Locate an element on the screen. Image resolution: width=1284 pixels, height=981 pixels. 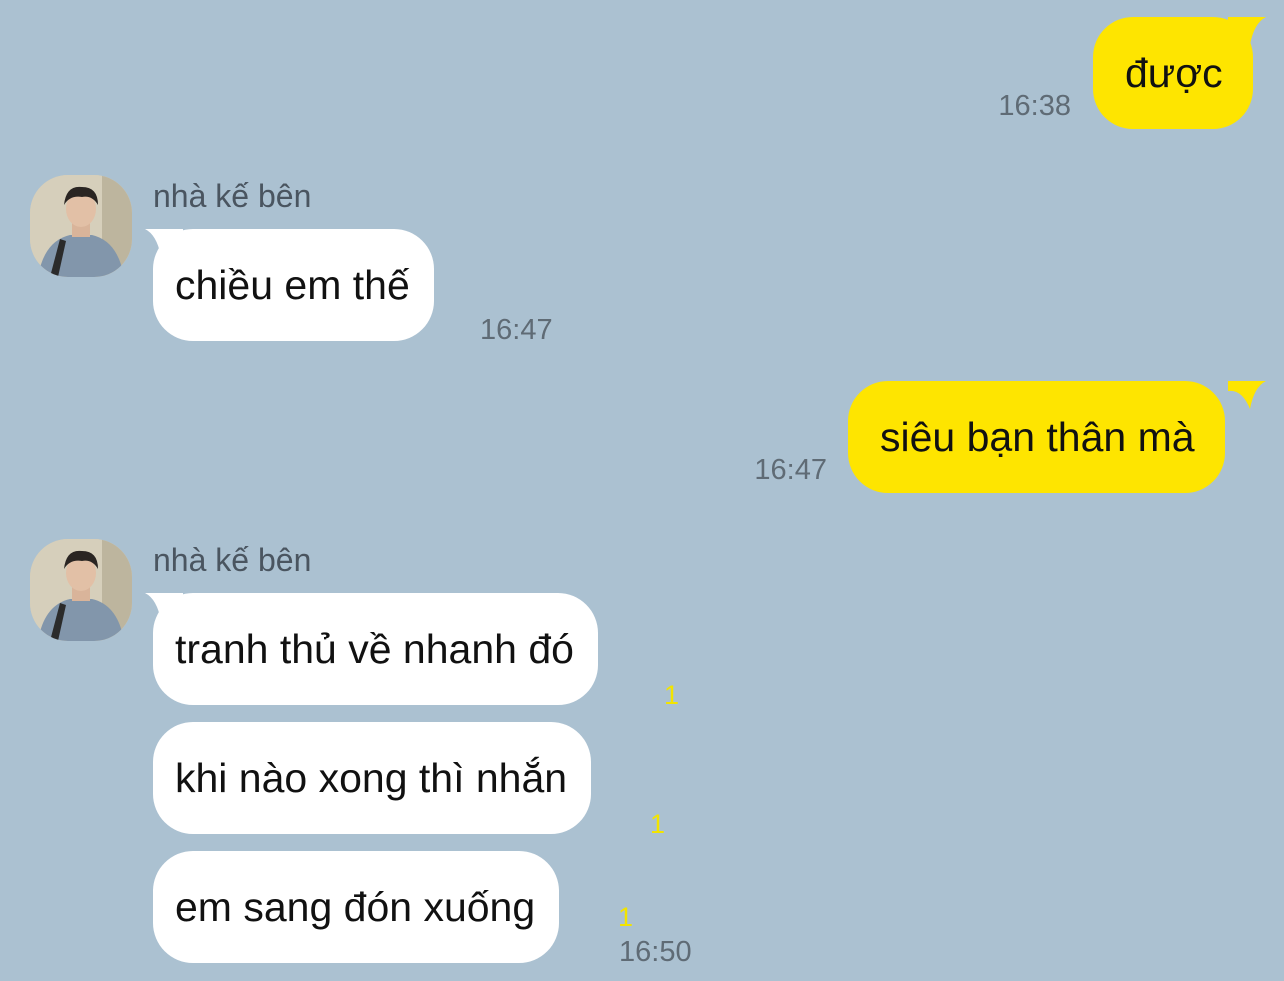
message-text: chiều em thế is located at coordinates (292, 284).